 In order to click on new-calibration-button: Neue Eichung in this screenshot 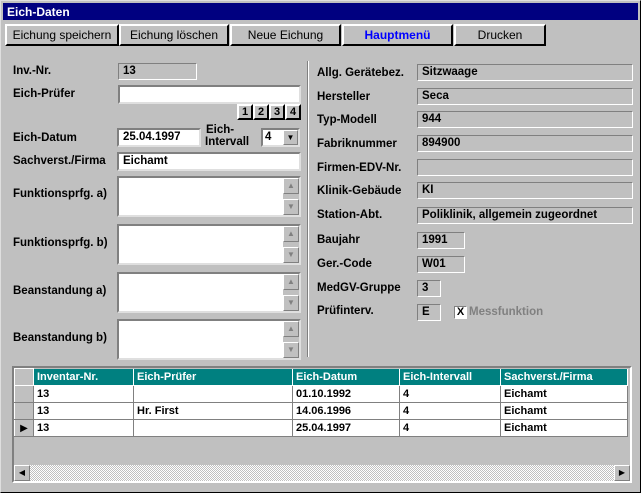, I will do `click(285, 35)`.